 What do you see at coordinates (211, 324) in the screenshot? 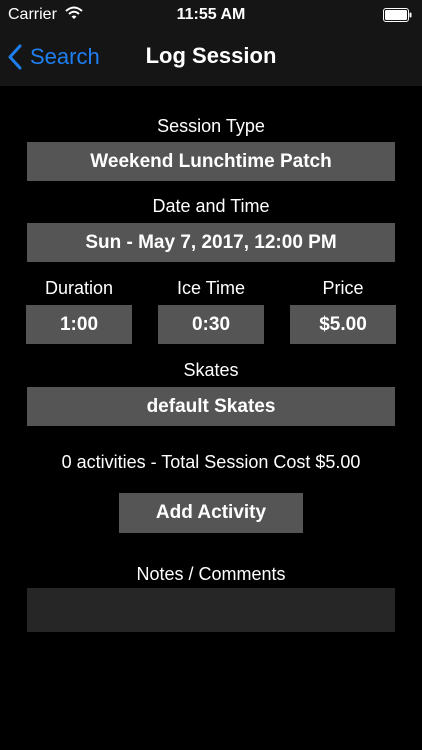
I see `ice-time-field: 0:30` at bounding box center [211, 324].